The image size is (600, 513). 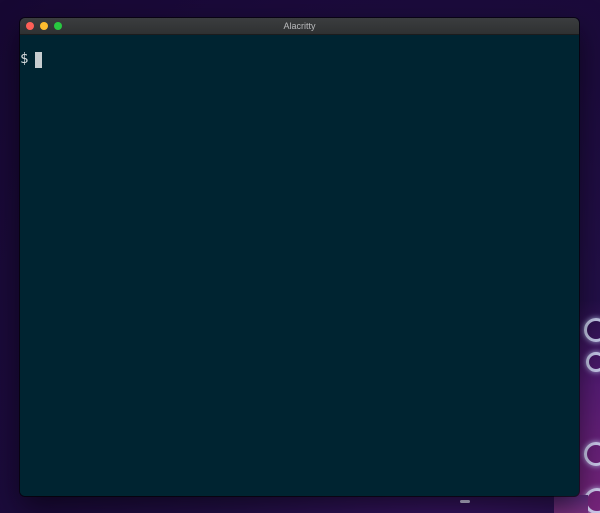 I want to click on text-cursor, so click(x=39, y=59).